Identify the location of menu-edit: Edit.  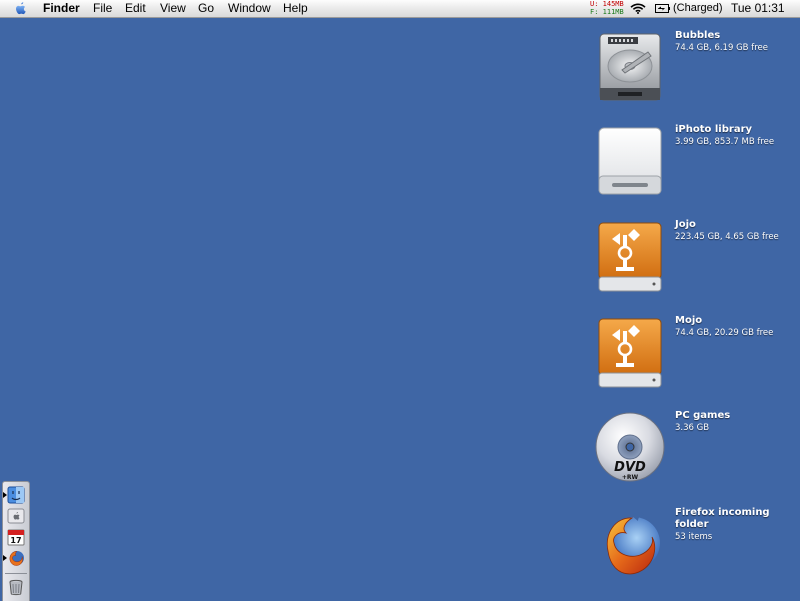
(135, 8).